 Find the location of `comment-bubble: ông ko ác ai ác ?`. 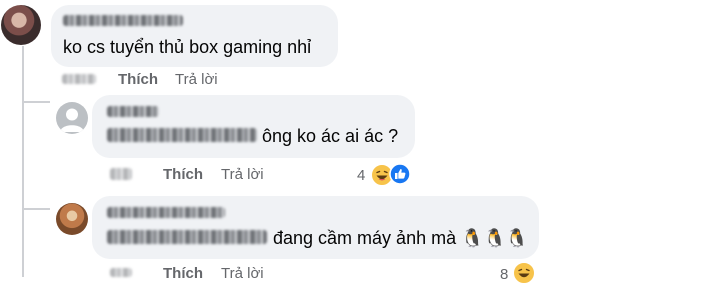

comment-bubble: ông ko ác ai ác ? is located at coordinates (253, 126).